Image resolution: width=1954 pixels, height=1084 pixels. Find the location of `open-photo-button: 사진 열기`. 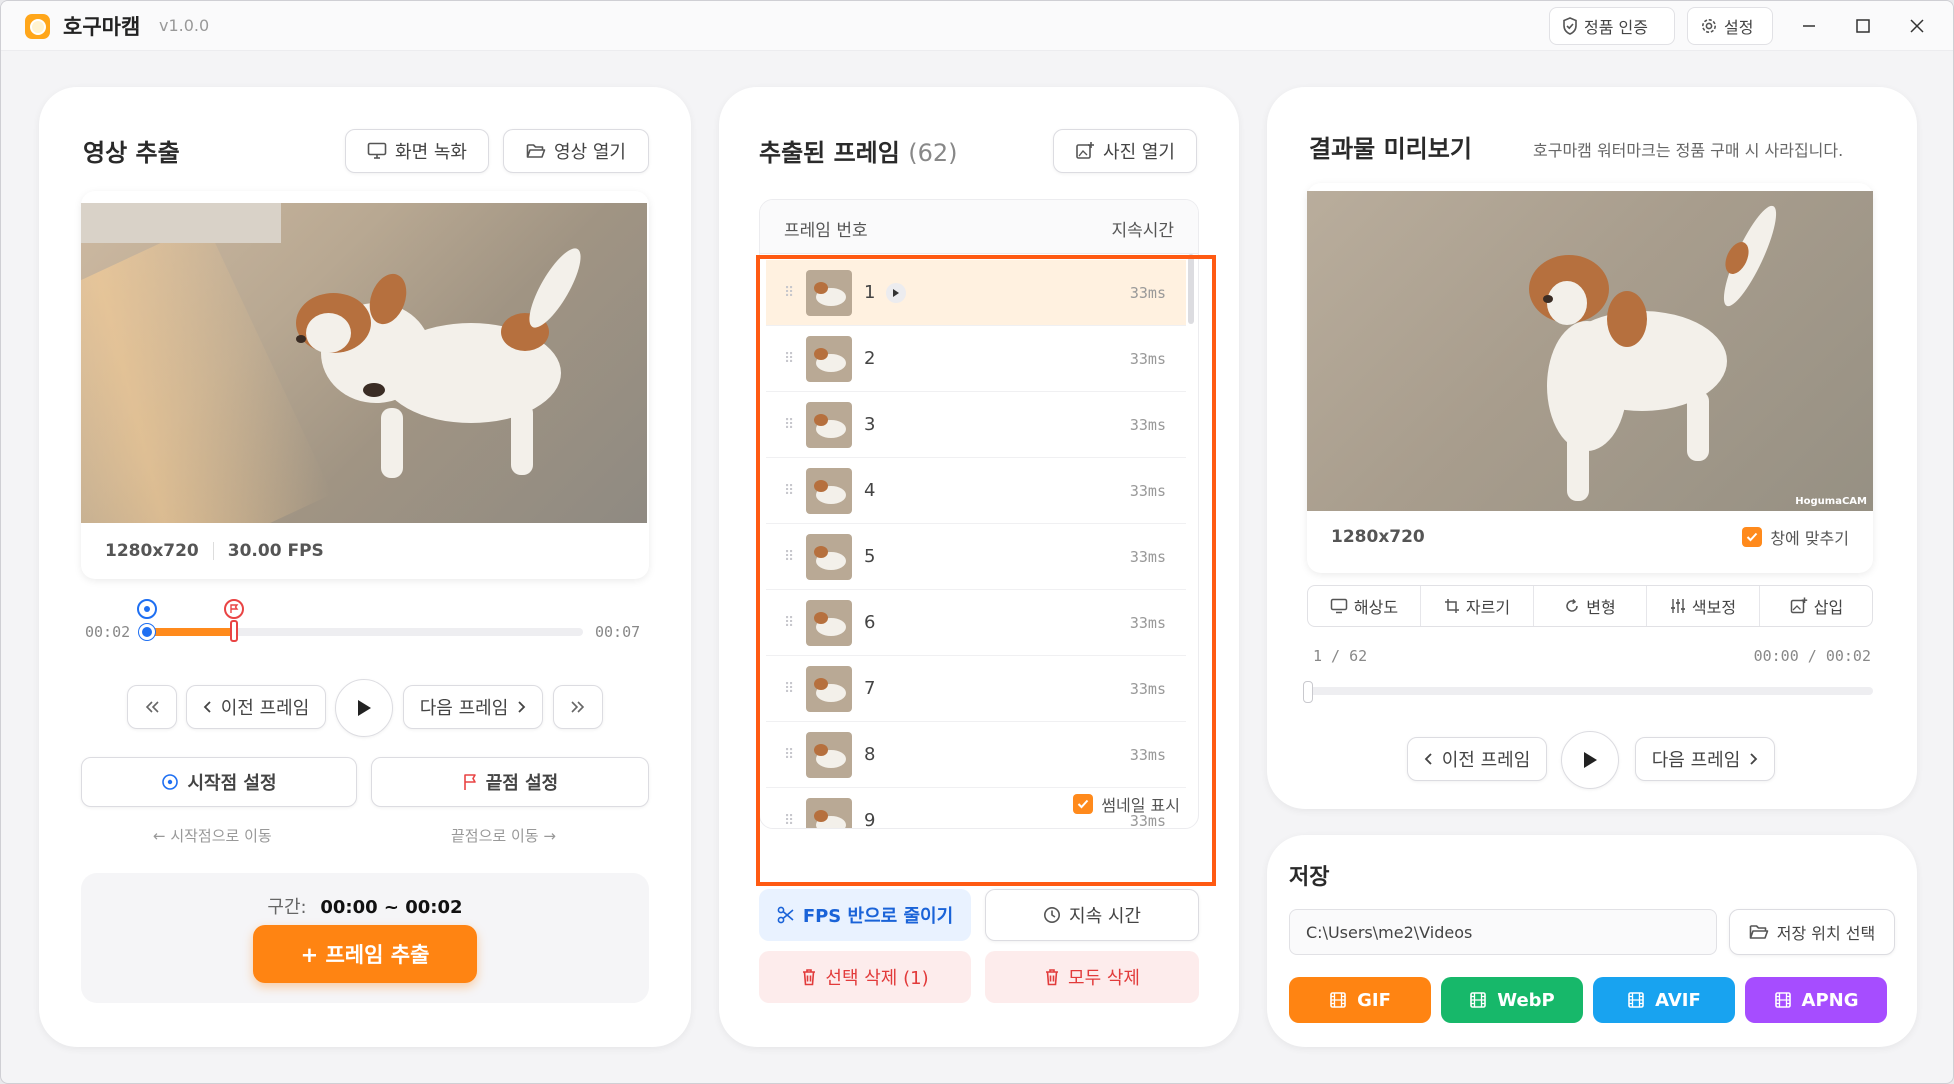

open-photo-button: 사진 열기 is located at coordinates (1125, 151).